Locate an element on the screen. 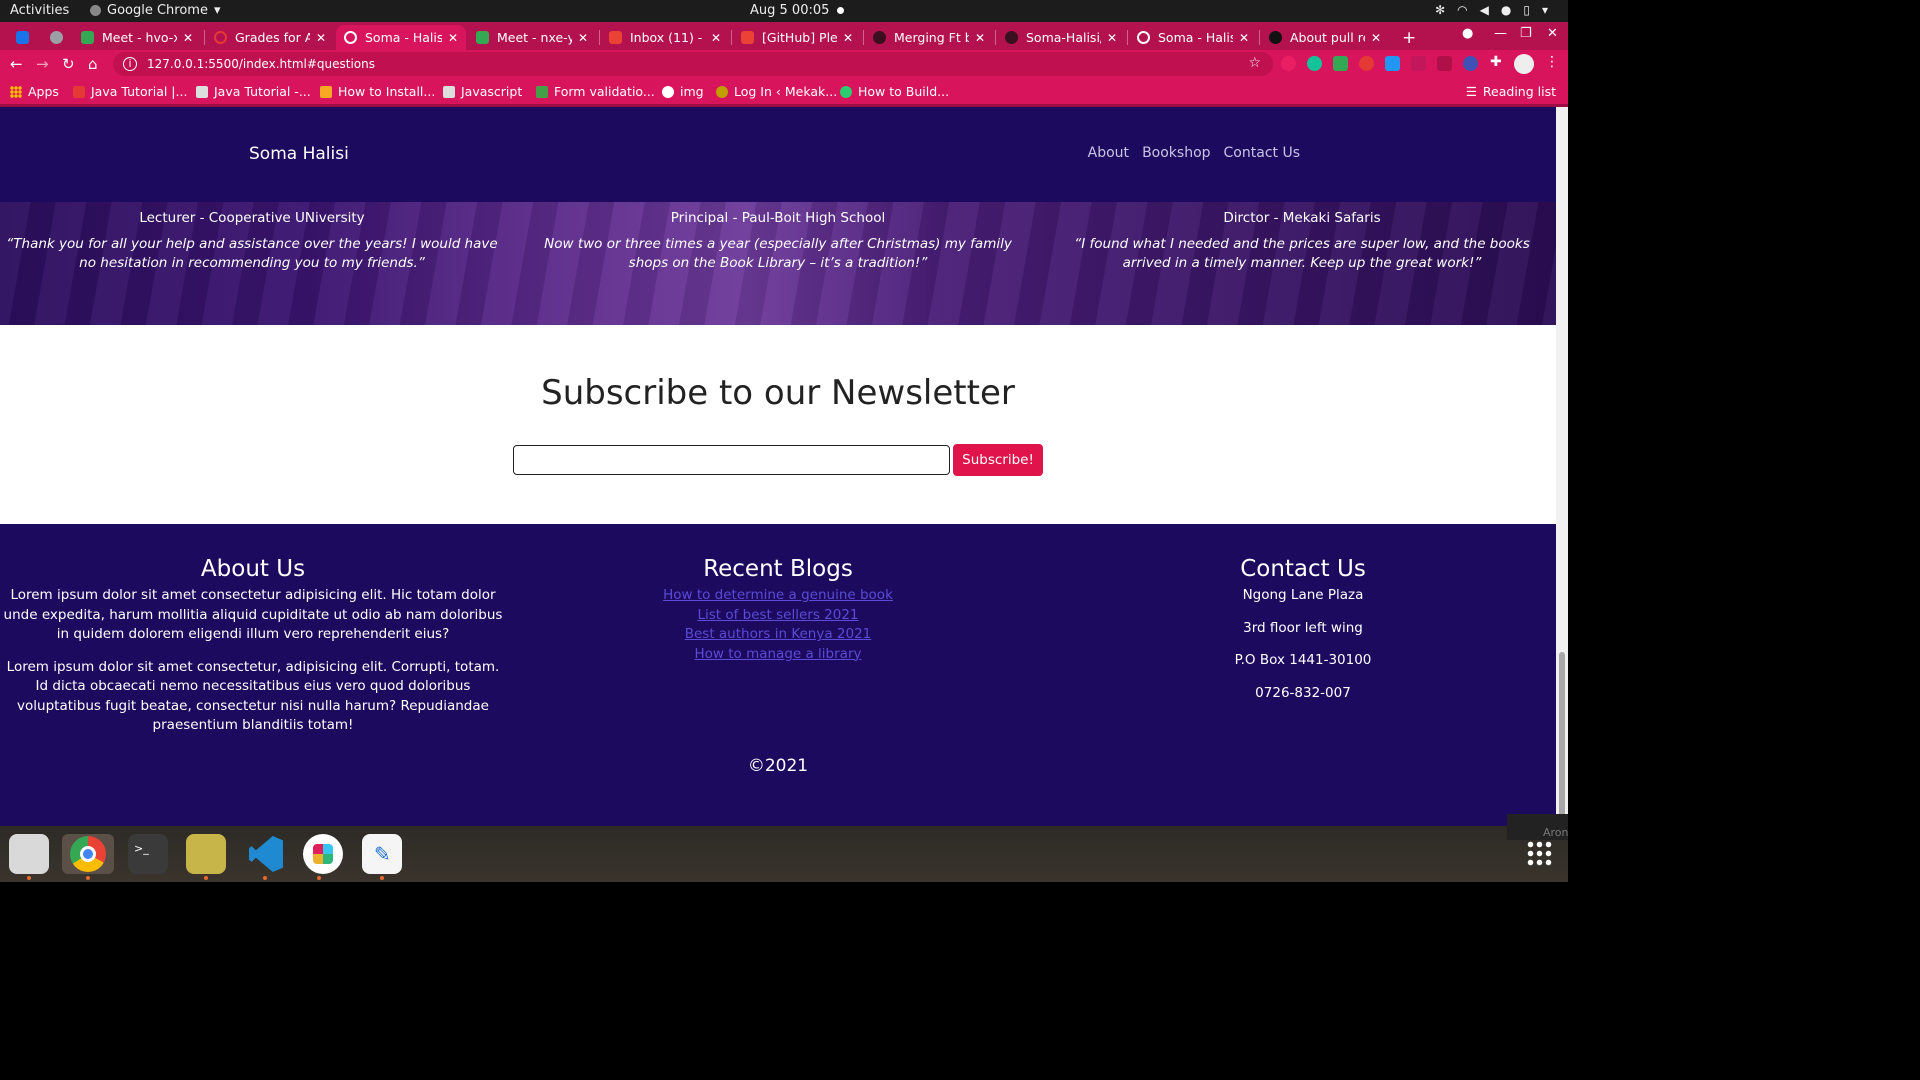 The width and height of the screenshot is (1920, 1080). app-menu: Google Chrome ▾ is located at coordinates (155, 10).